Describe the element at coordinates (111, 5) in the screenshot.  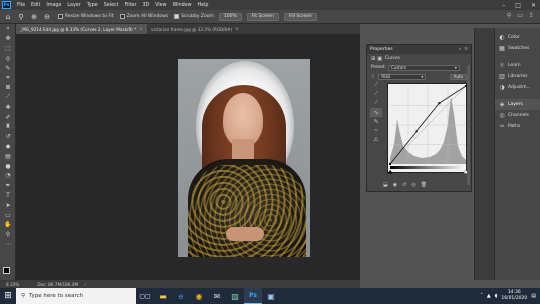
I see `menu-select: Select` at that location.